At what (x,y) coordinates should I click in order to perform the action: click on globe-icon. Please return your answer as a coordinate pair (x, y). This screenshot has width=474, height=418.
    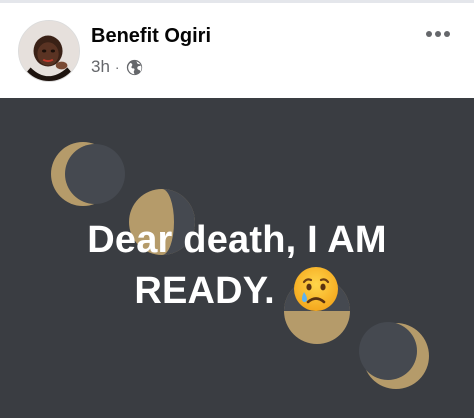
    Looking at the image, I should click on (134, 67).